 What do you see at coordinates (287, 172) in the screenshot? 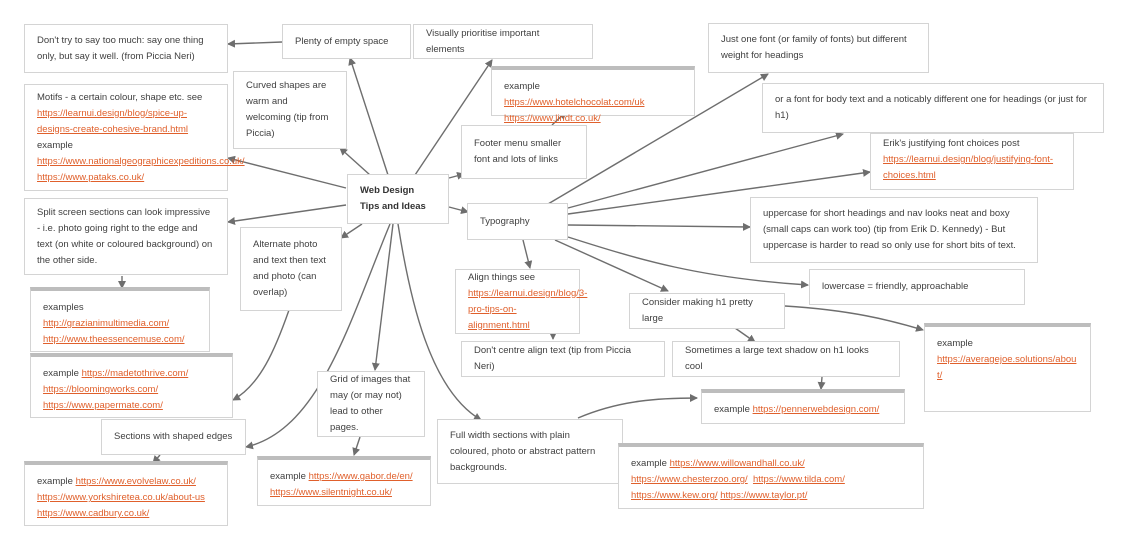
I see `connector-center-to-motifs` at bounding box center [287, 172].